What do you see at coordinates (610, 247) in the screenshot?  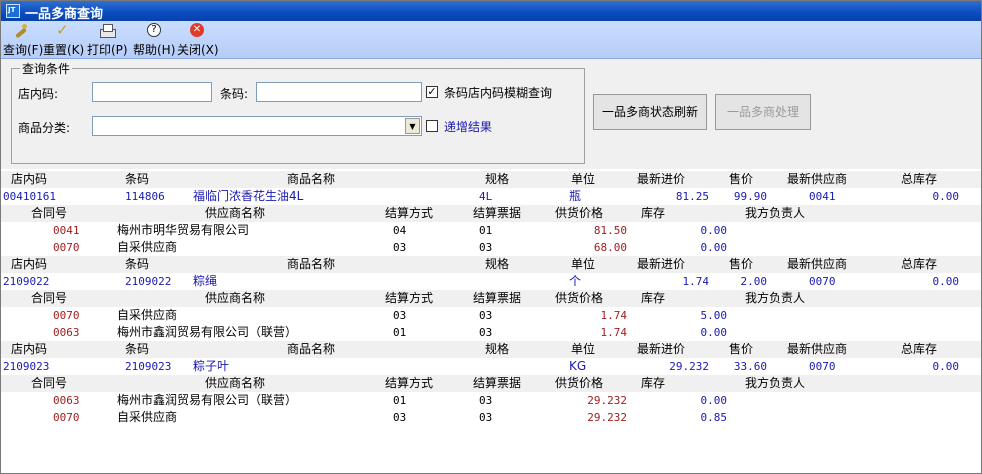 I see `supply-price-cell: 68.00` at bounding box center [610, 247].